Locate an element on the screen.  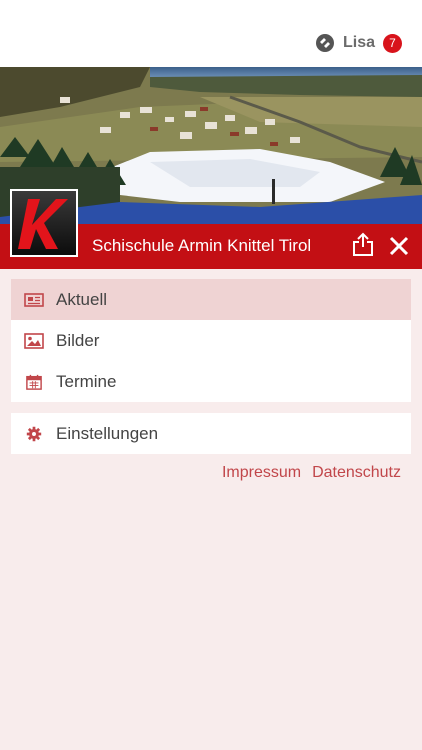
username: Lisa is located at coordinates (358, 42).